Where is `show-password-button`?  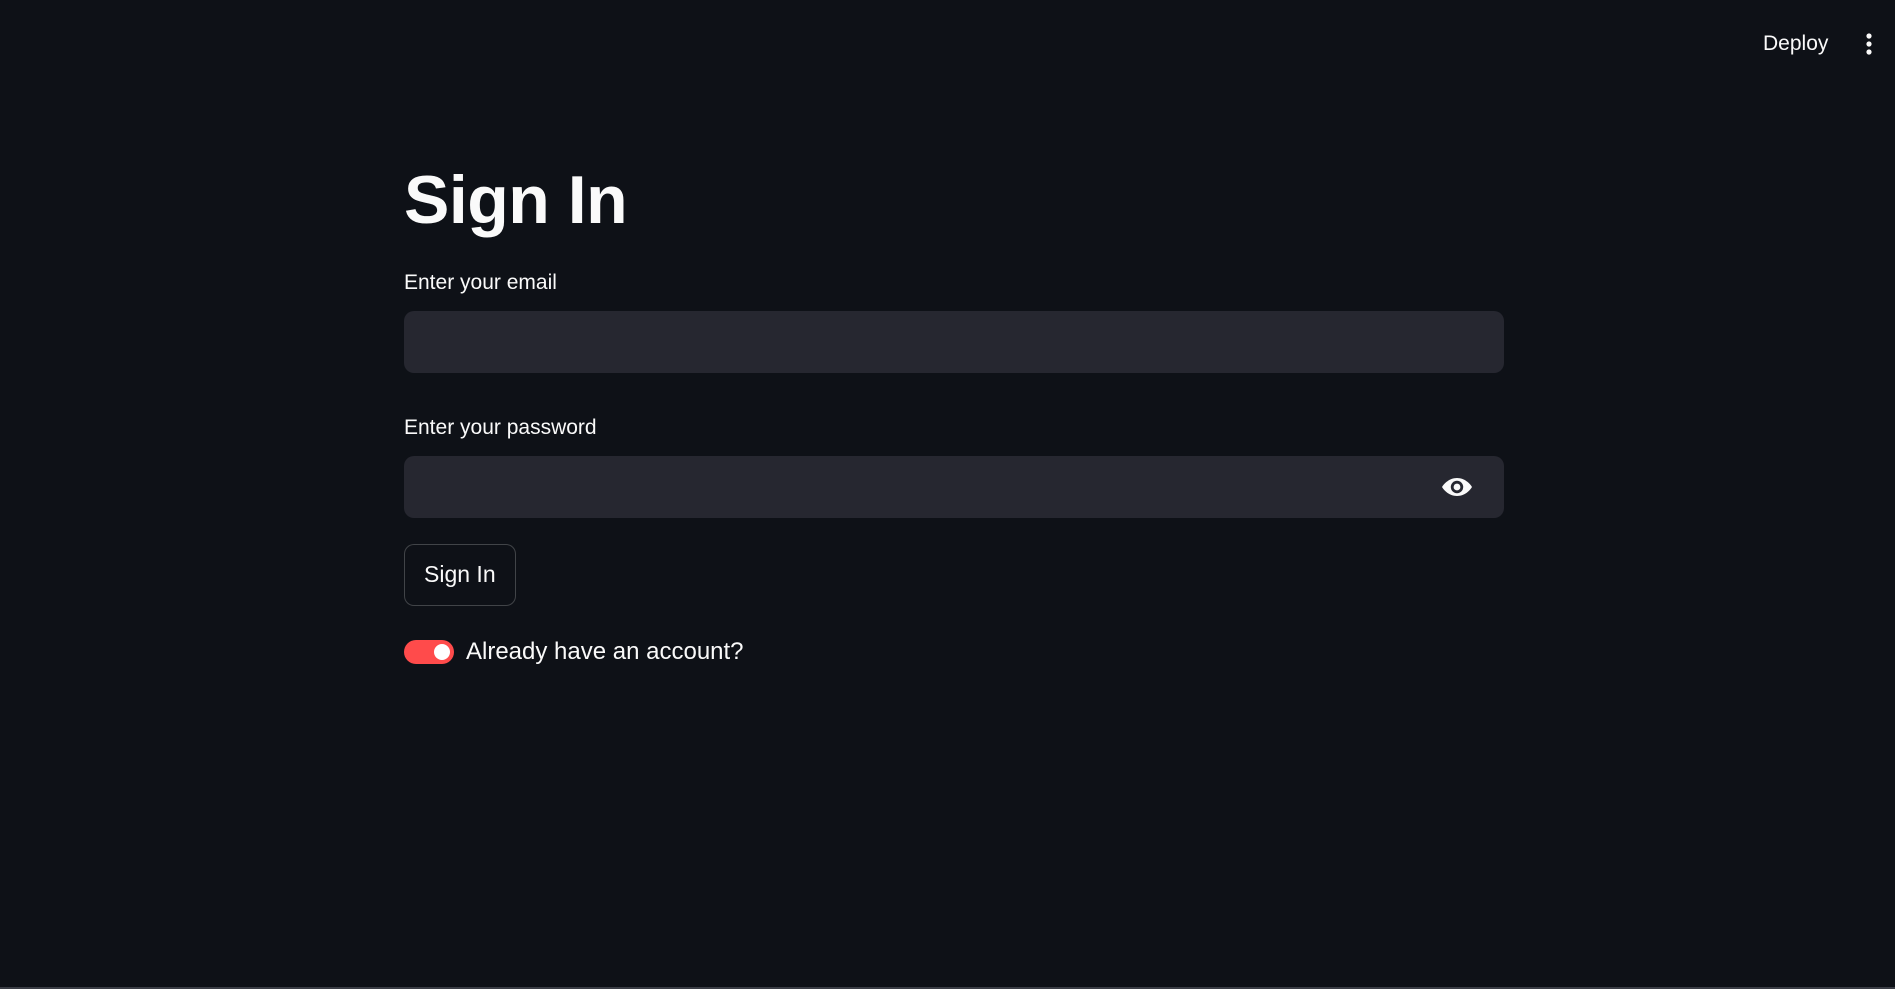 show-password-button is located at coordinates (1457, 487).